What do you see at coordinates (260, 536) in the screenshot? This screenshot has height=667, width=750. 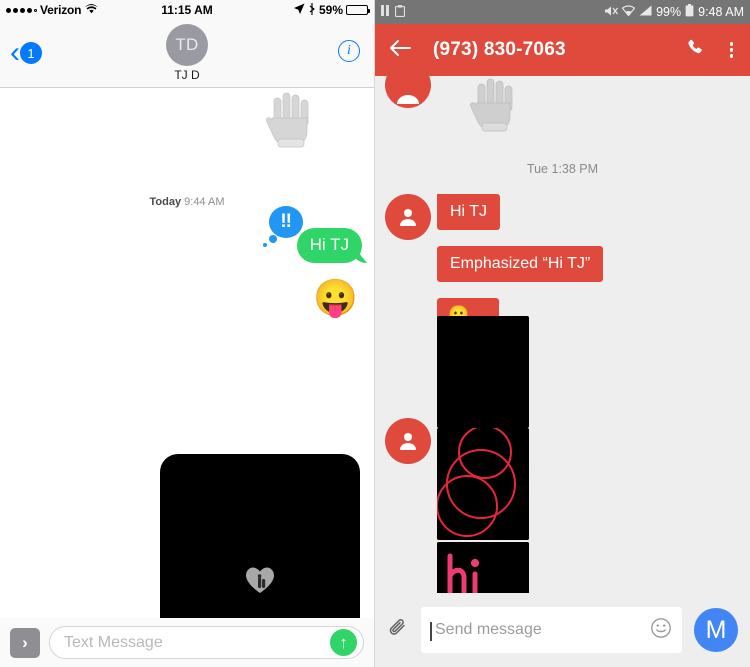 I see `digital-touch-message` at bounding box center [260, 536].